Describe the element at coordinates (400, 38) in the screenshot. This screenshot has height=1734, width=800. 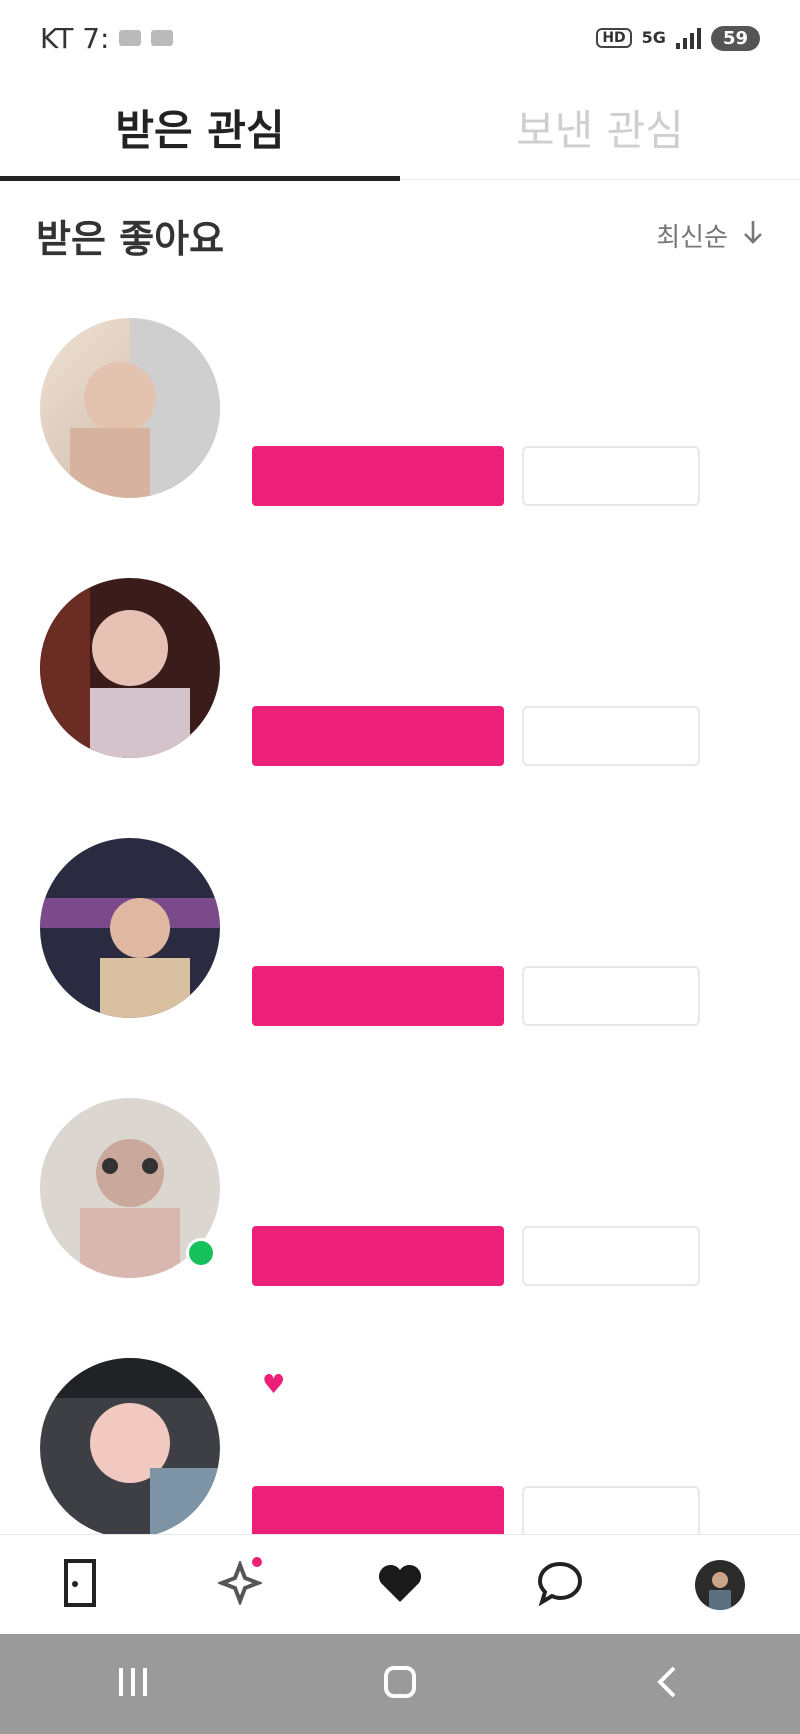
I see `status-bar: KT 7: HD 5G 59` at that location.